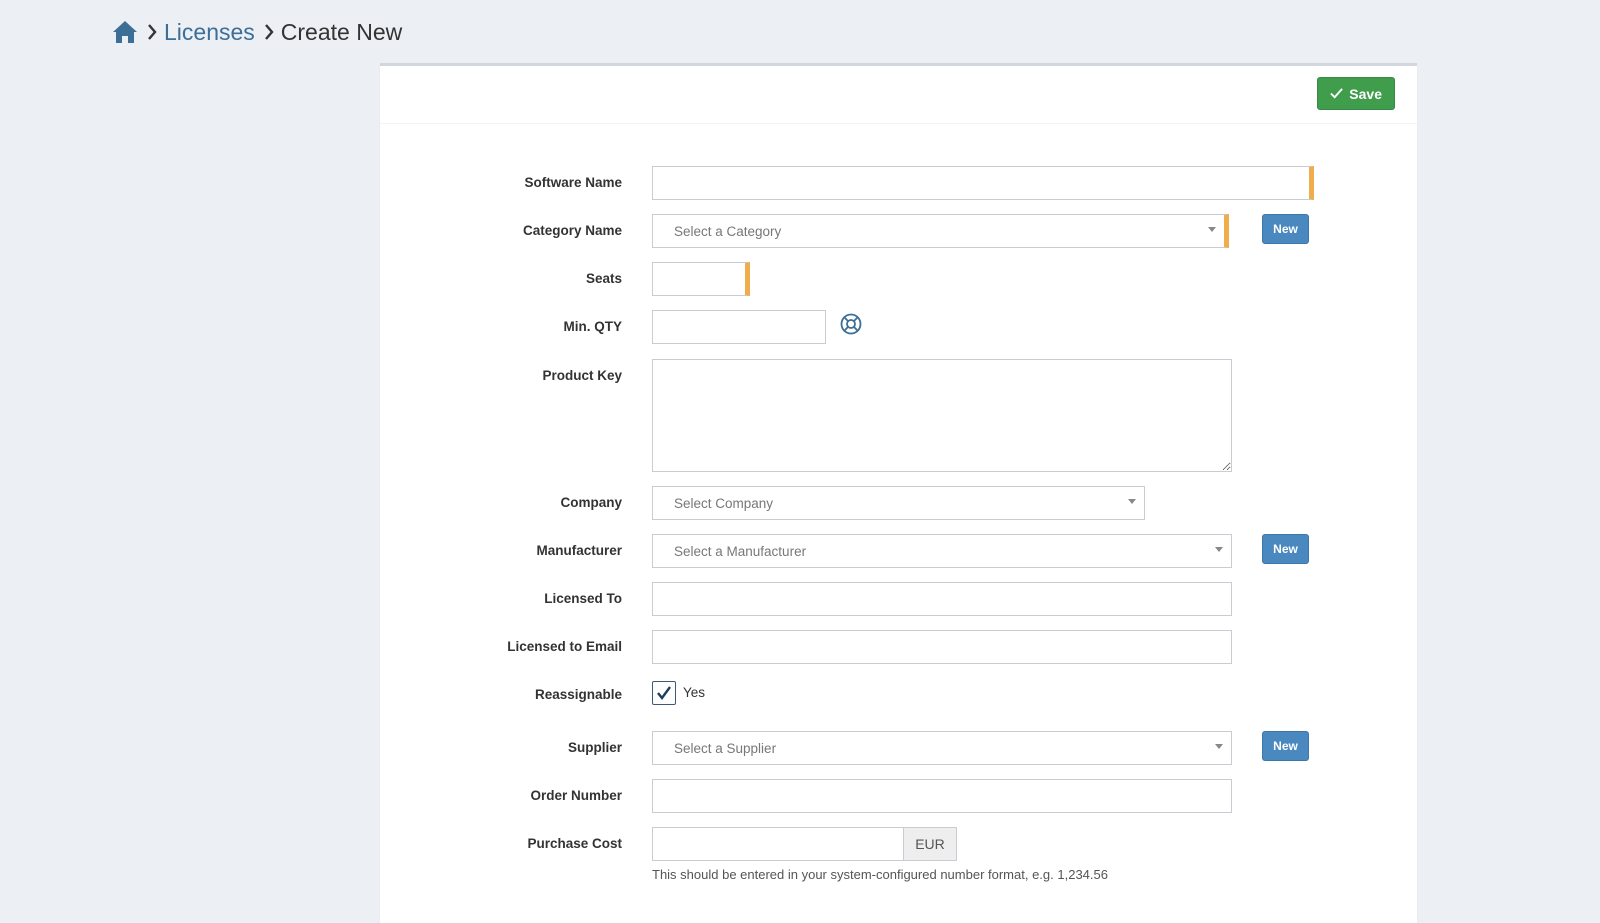 The image size is (1600, 923). What do you see at coordinates (579, 550) in the screenshot?
I see `manufacturer-label: Manufacturer` at bounding box center [579, 550].